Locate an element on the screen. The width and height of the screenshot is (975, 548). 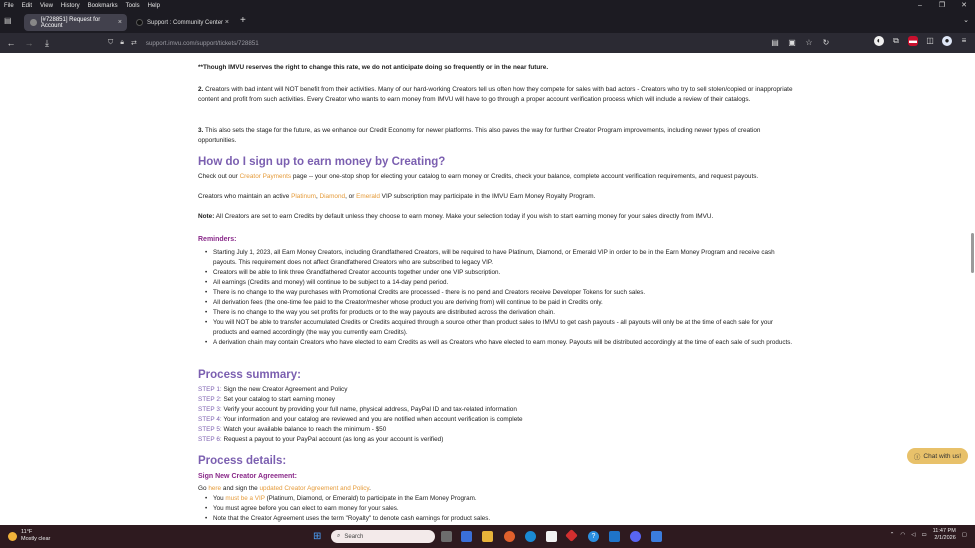
shield-icon: ⛉ is located at coordinates (110, 43).